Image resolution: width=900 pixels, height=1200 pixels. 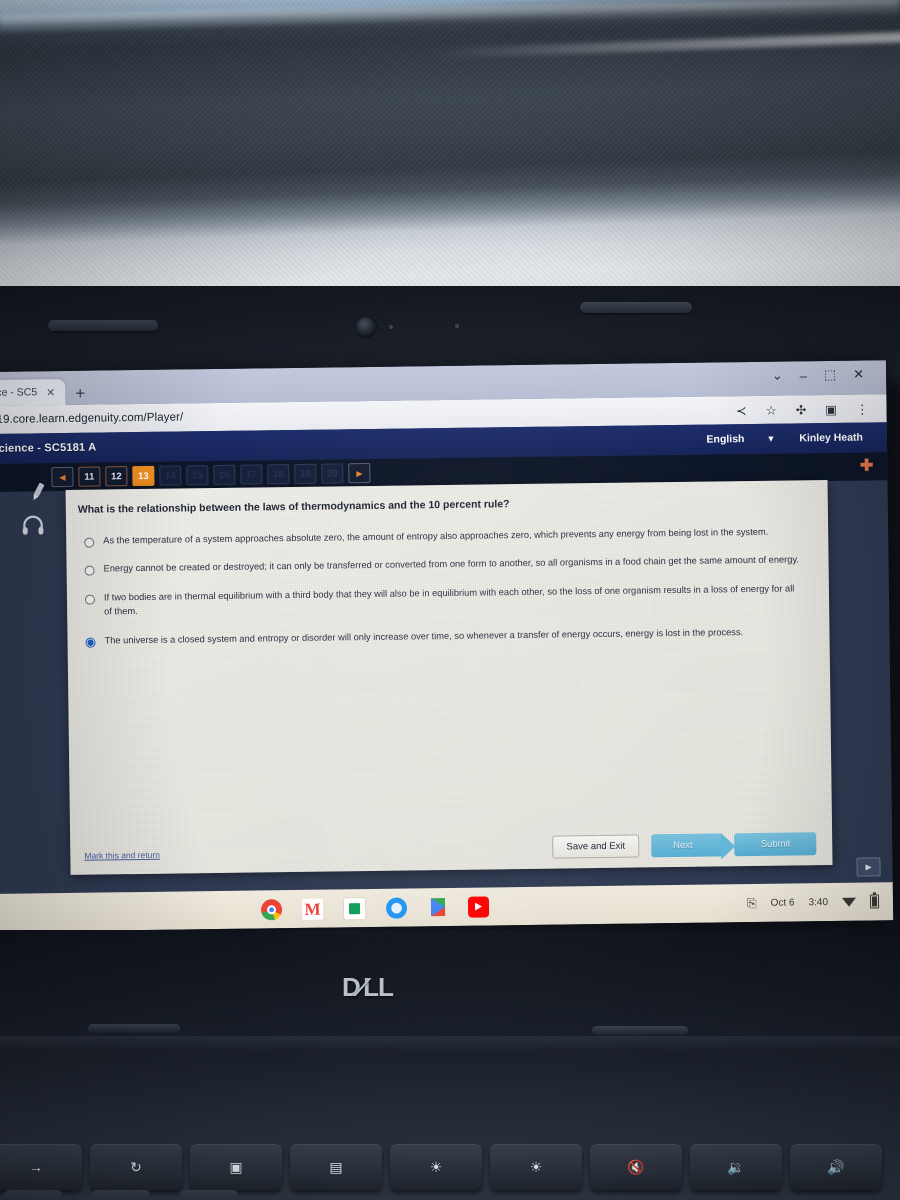 I want to click on restore-icon: ⬚, so click(x=830, y=375).